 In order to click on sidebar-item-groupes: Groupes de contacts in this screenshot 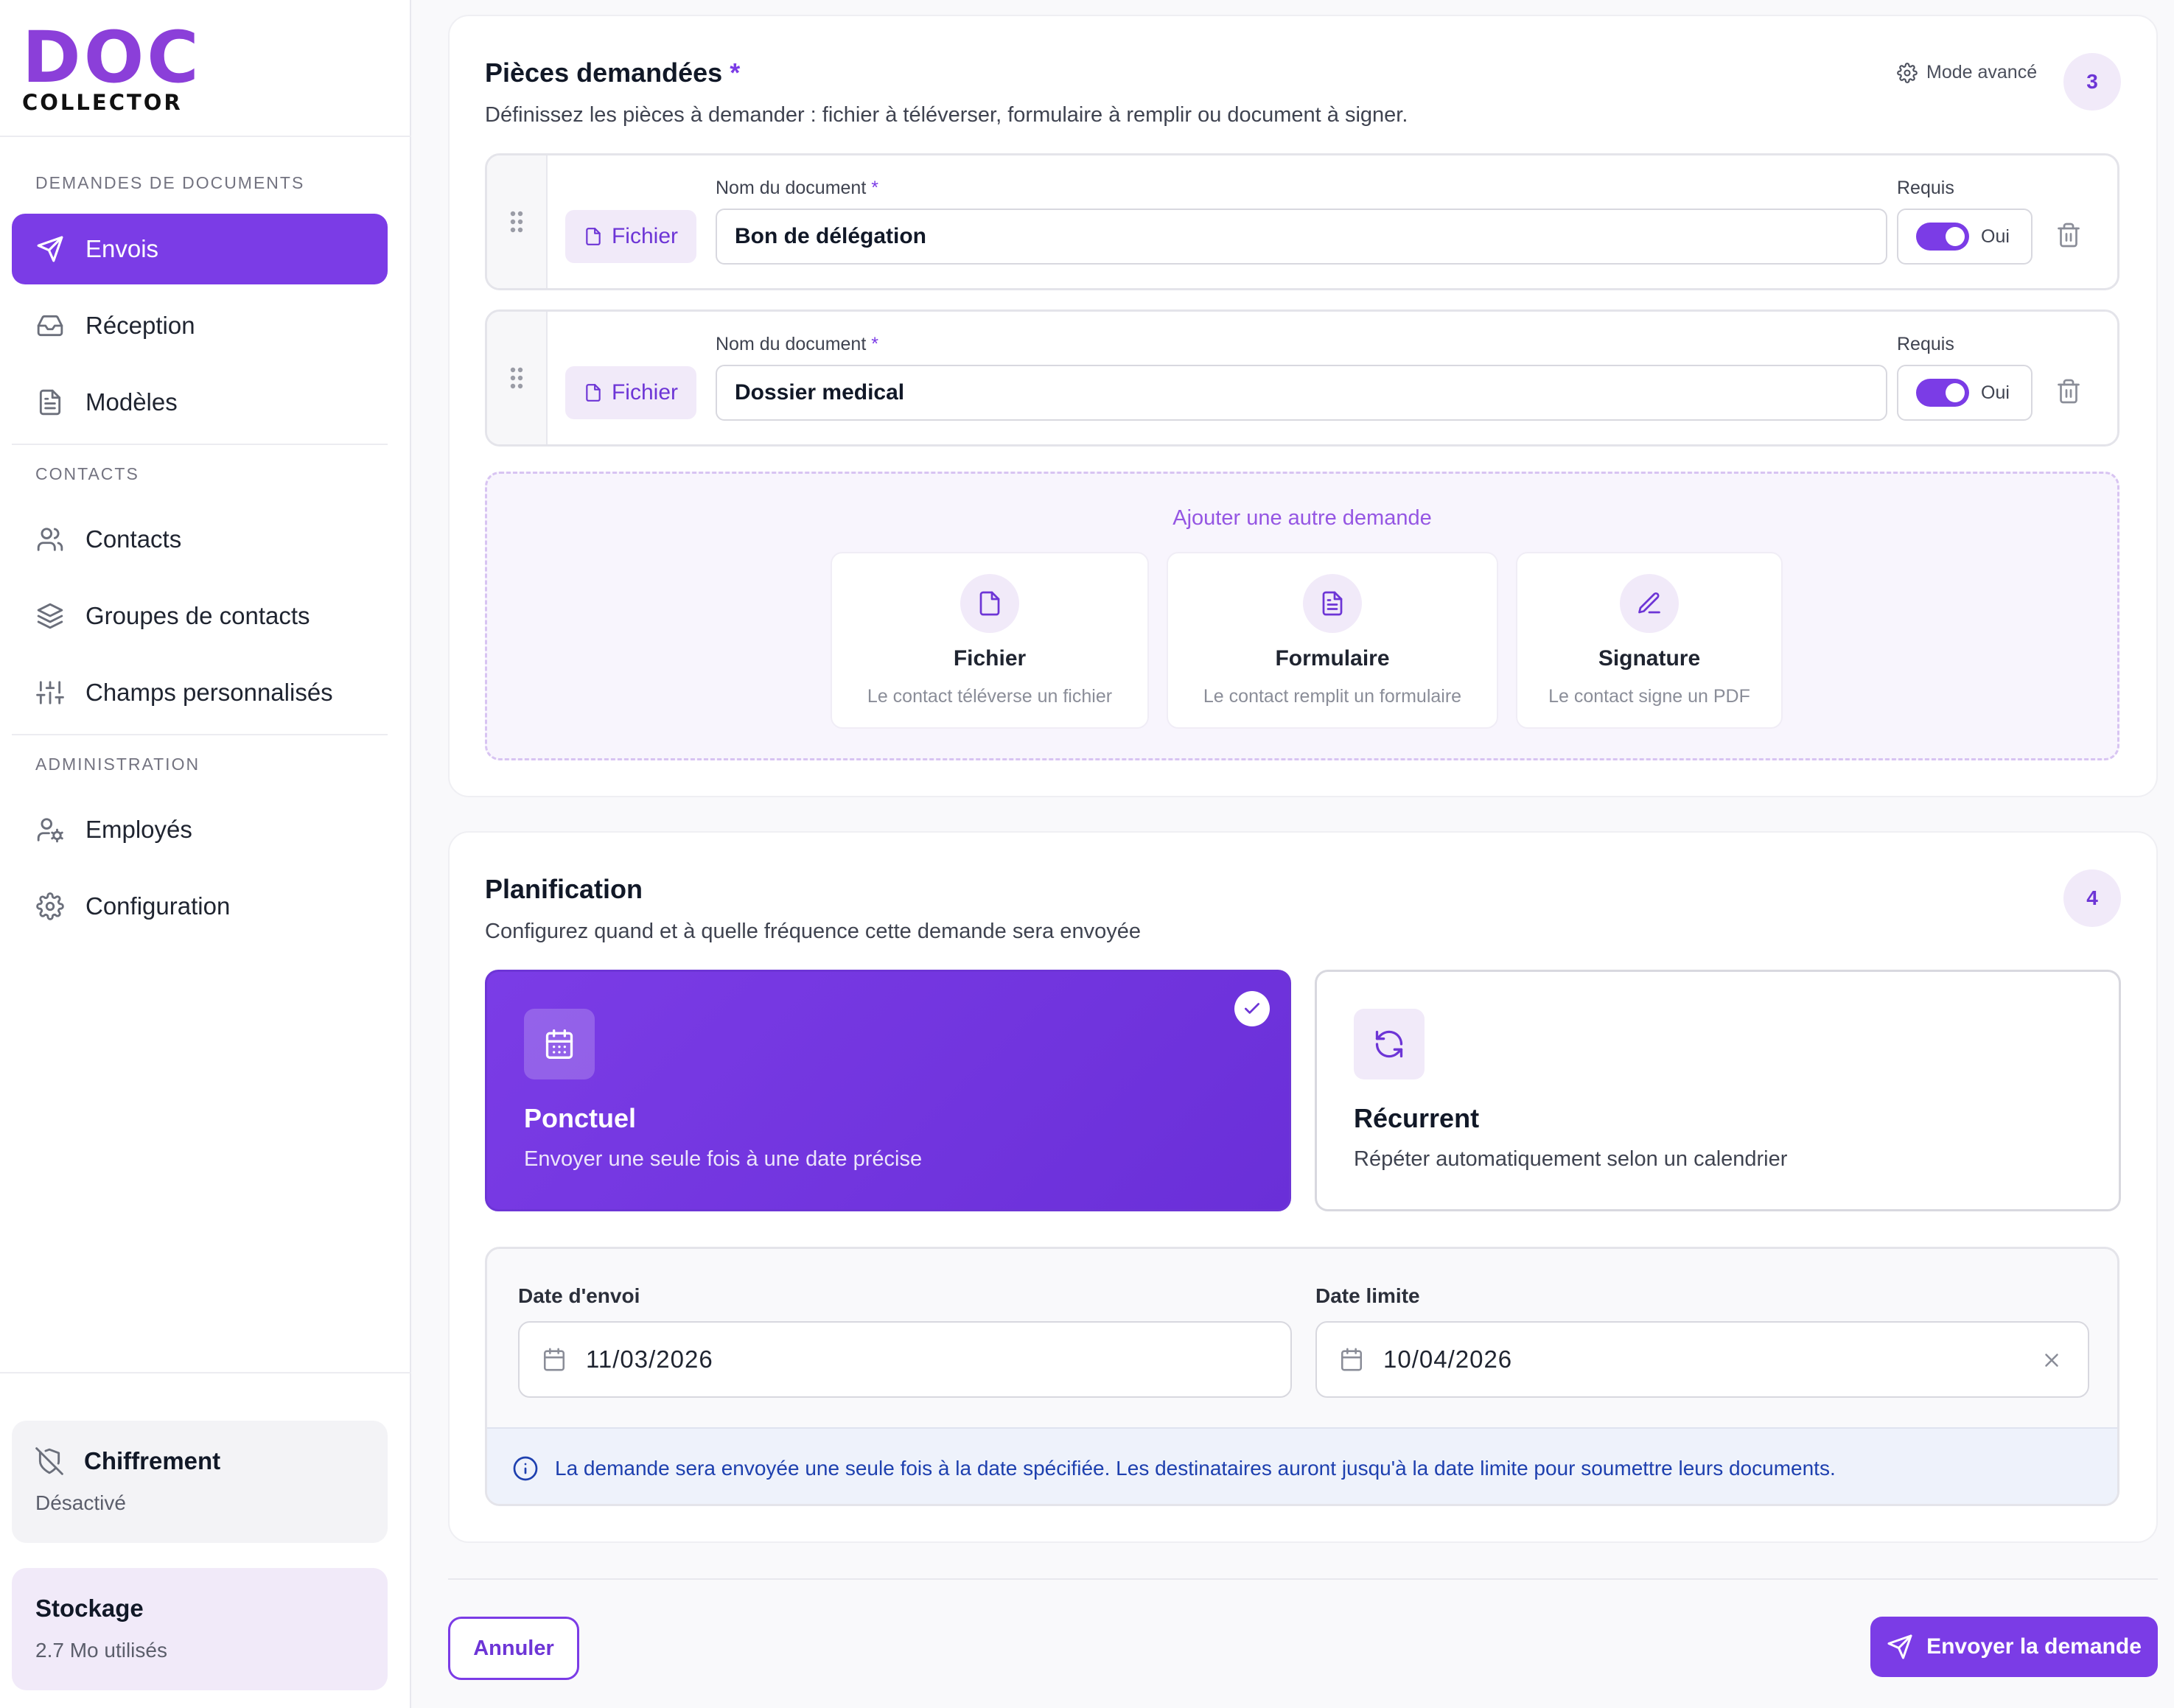, I will do `click(200, 616)`.